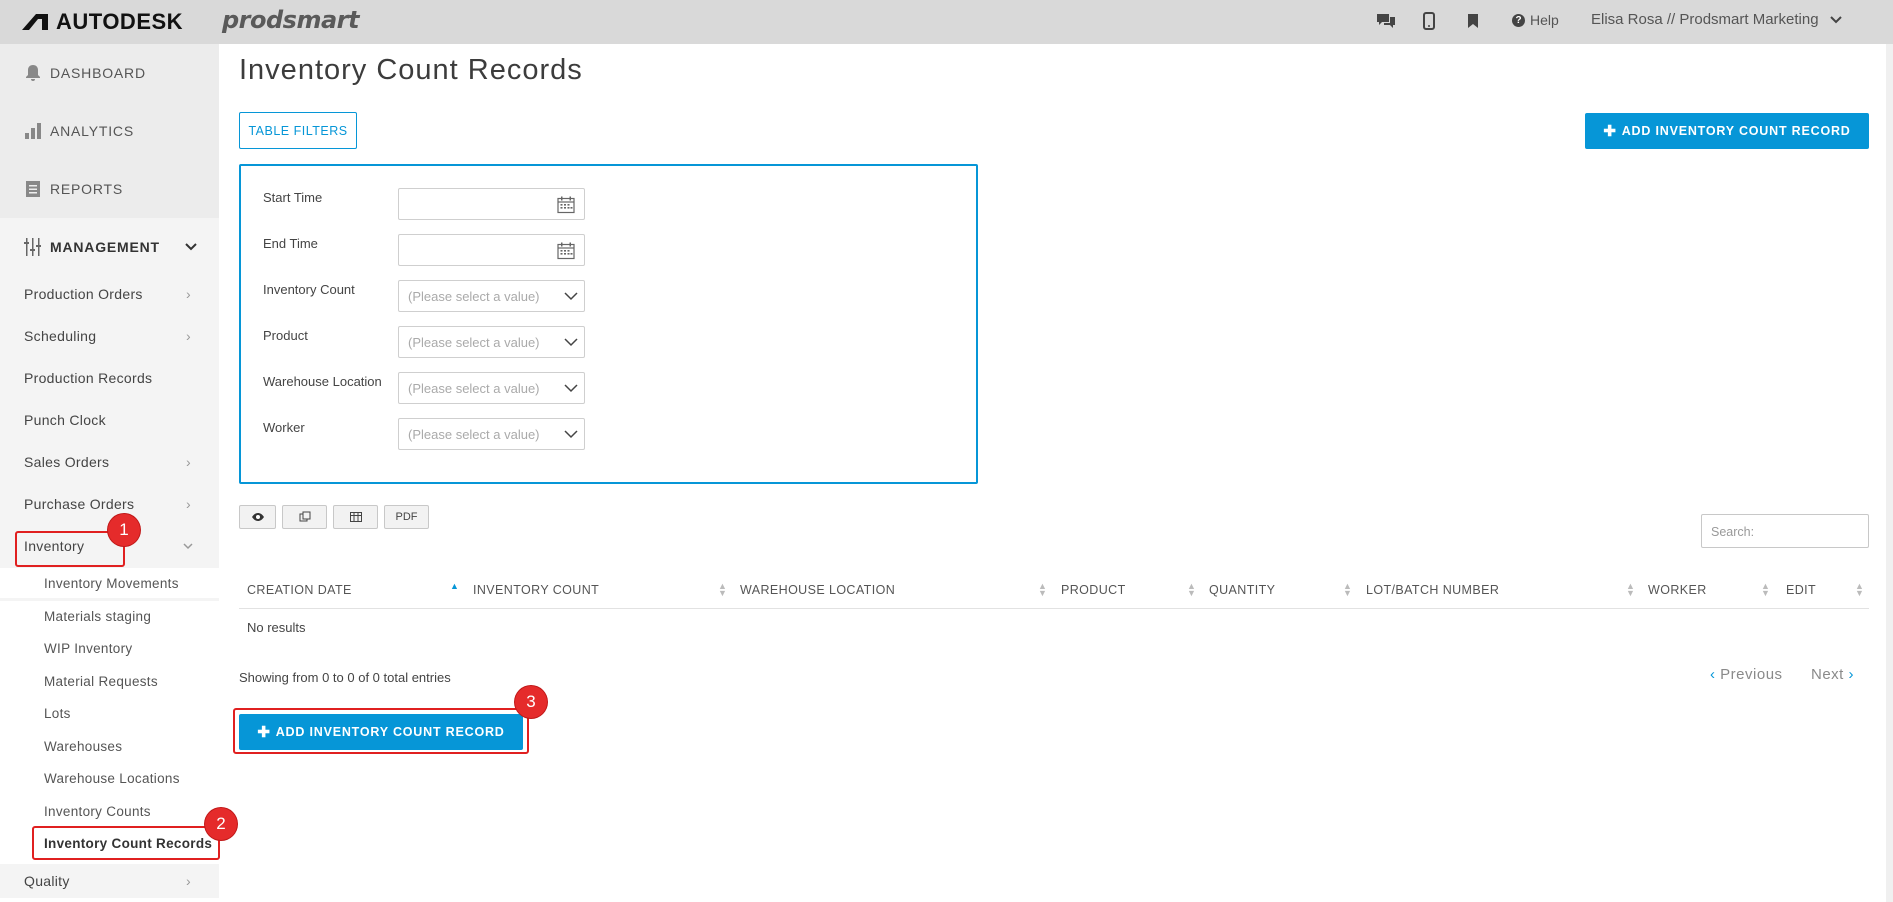 The image size is (1893, 902). What do you see at coordinates (536, 590) in the screenshot?
I see `column-header-inventory-count: INVENTORY COUNT` at bounding box center [536, 590].